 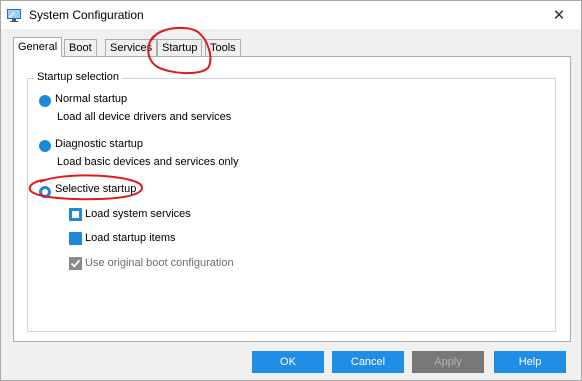 What do you see at coordinates (91, 99) in the screenshot?
I see `normal-startup-label: Normal startup` at bounding box center [91, 99].